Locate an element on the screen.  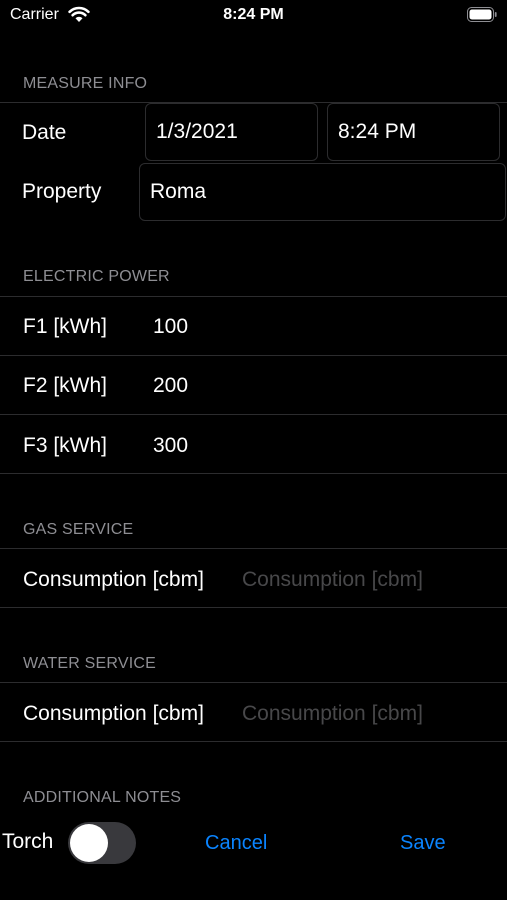
section-header-measure-info: MEASURE INFO is located at coordinates (85, 83).